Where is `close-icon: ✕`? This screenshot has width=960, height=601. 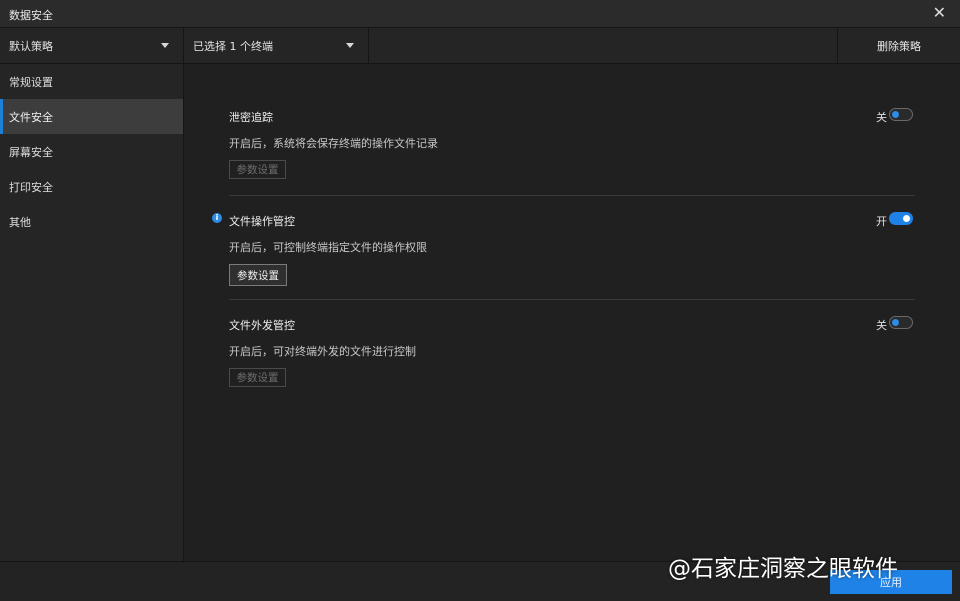
close-icon: ✕ is located at coordinates (939, 13).